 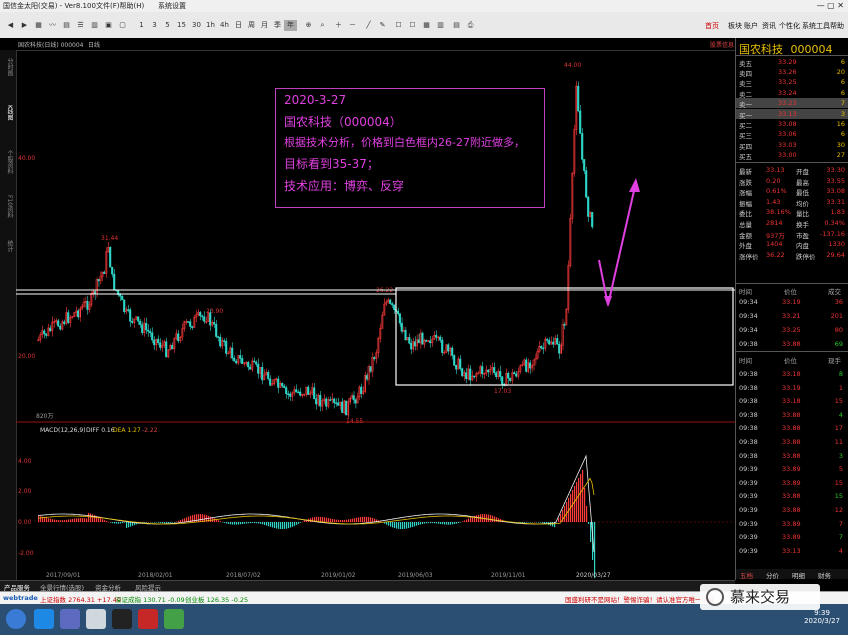 I want to click on period-day: 日, so click(x=238, y=25).